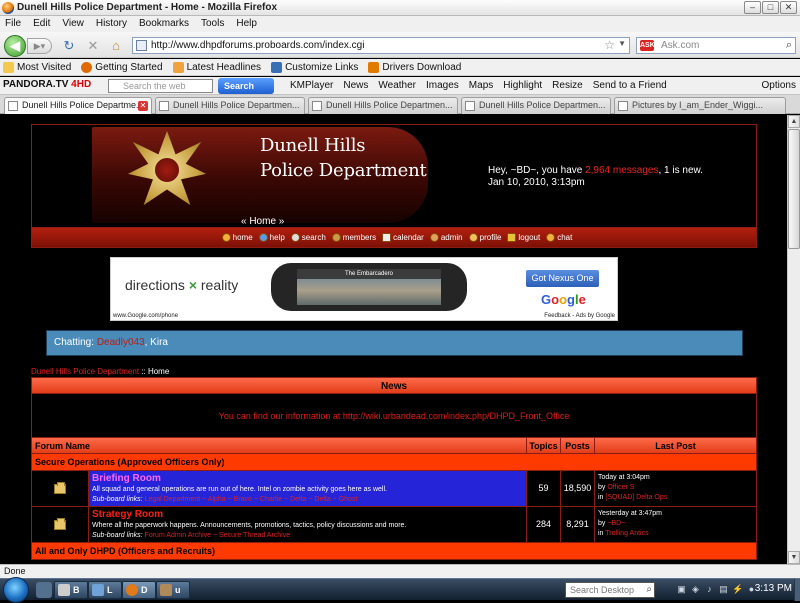 The image size is (800, 603). I want to click on taskbar-button-firefox: D, so click(139, 590).